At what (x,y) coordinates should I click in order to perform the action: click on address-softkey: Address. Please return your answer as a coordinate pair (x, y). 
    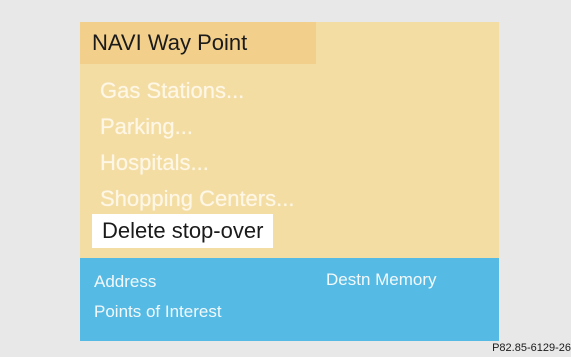
    Looking at the image, I should click on (125, 282).